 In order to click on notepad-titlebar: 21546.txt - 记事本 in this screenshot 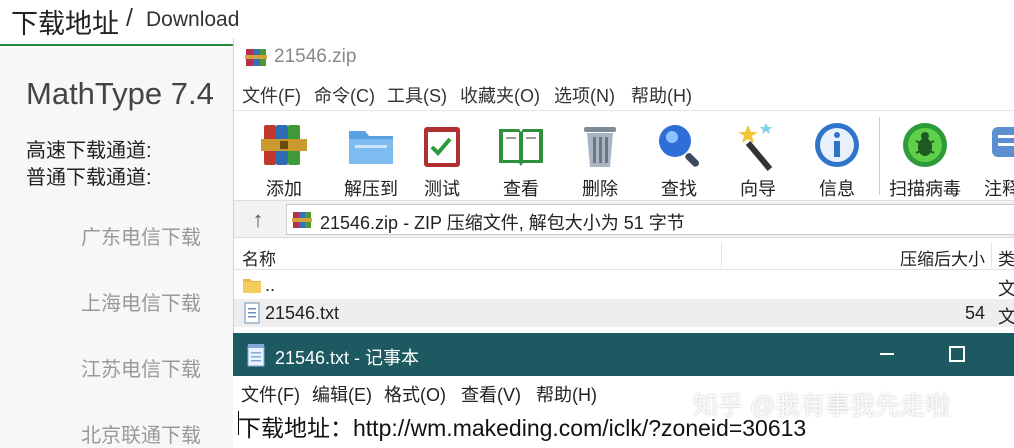, I will do `click(623, 354)`.